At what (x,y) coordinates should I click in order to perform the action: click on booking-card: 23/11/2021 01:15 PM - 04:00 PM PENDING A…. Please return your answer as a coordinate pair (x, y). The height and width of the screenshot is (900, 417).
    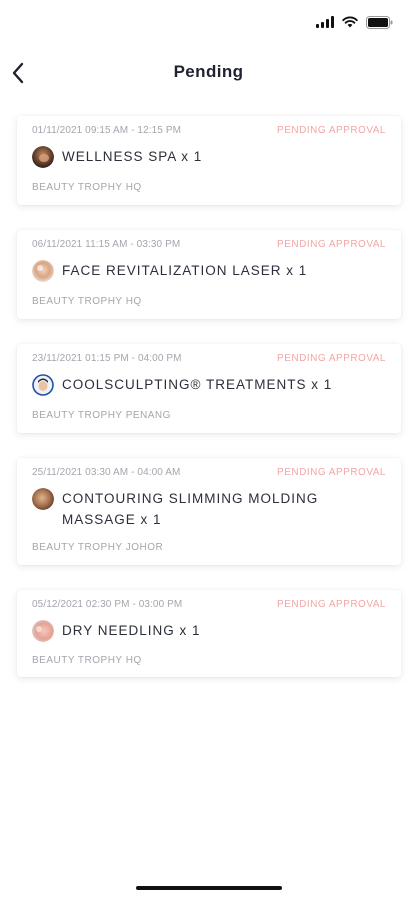
    Looking at the image, I should click on (209, 388).